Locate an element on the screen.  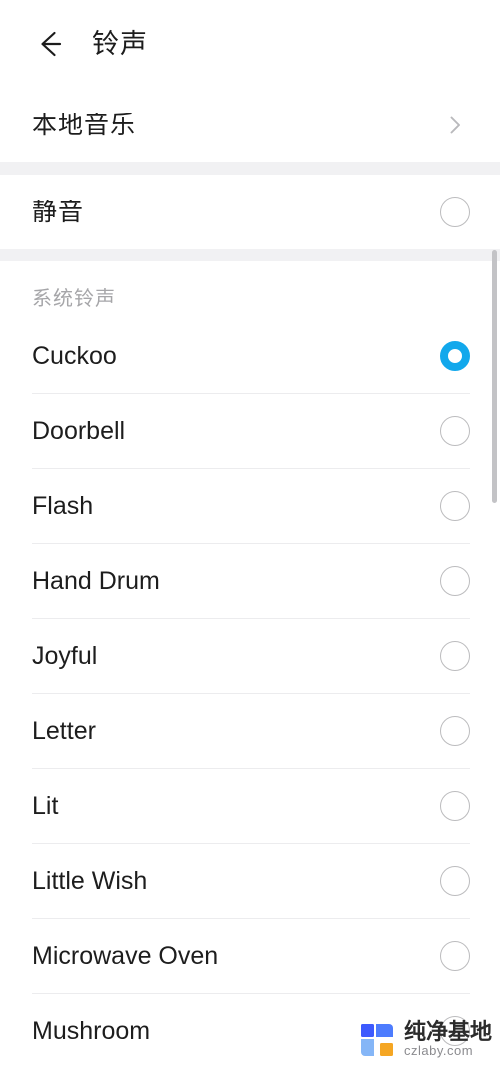
list-item-label: Joyful is located at coordinates (65, 656).